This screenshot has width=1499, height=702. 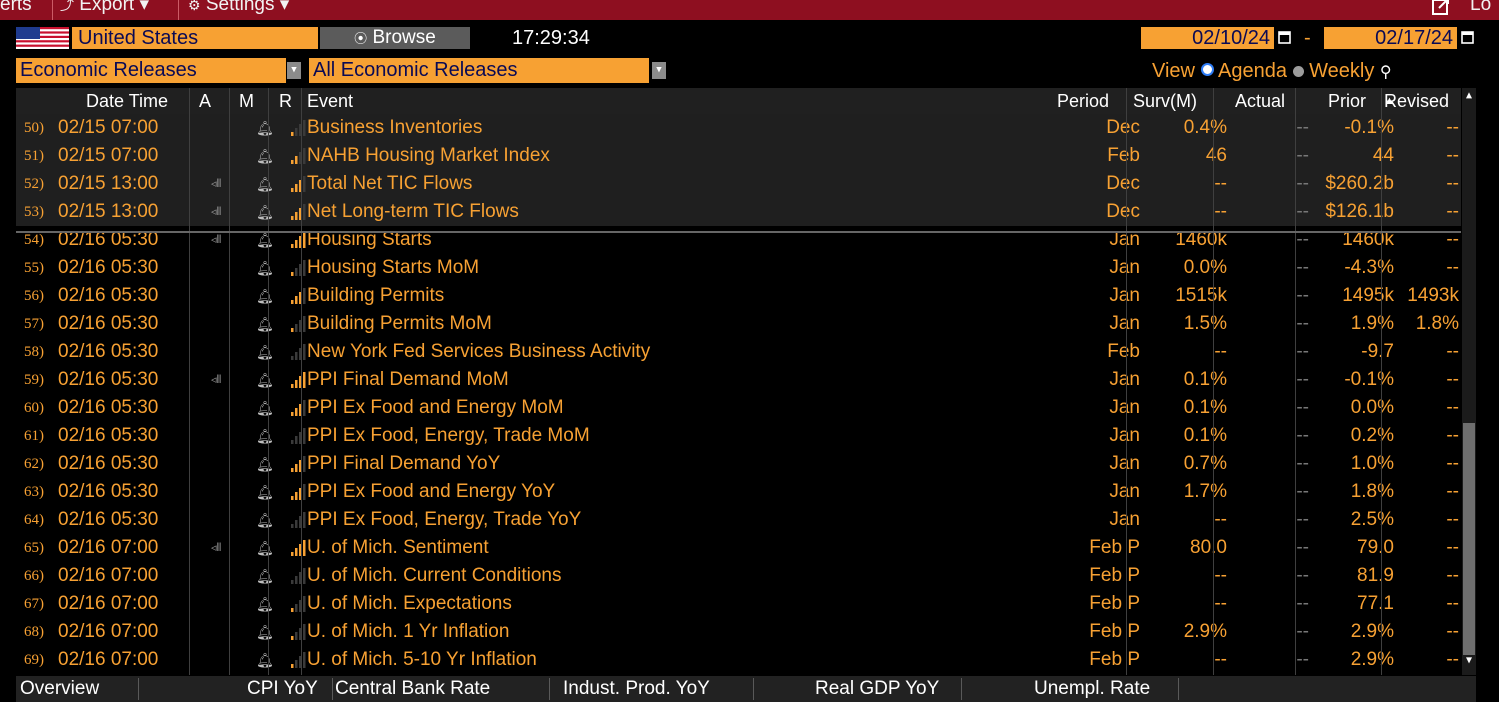 I want to click on agenda-label: Agenda, so click(x=1252, y=71).